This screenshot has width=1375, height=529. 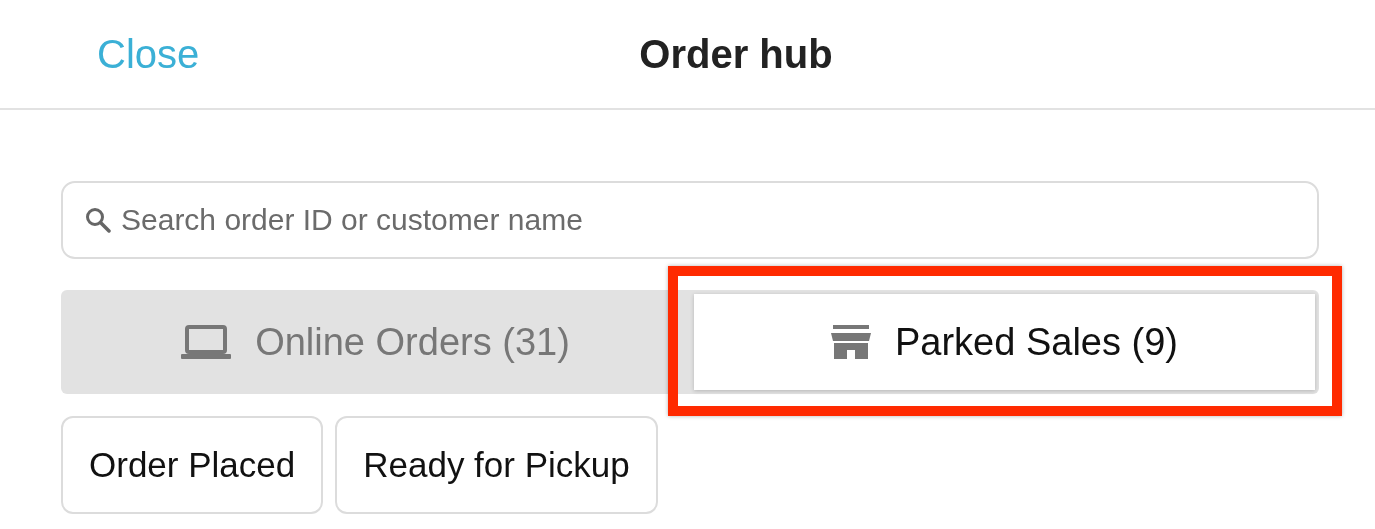 What do you see at coordinates (206, 342) in the screenshot?
I see `laptop-icon` at bounding box center [206, 342].